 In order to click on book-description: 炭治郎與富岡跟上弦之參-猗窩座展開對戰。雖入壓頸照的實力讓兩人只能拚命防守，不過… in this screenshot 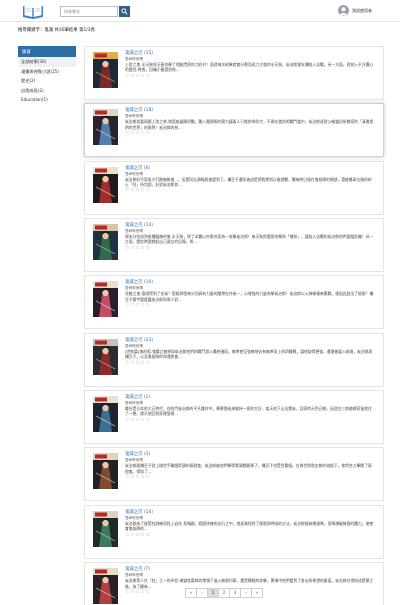, I will do `click(249, 124)`.